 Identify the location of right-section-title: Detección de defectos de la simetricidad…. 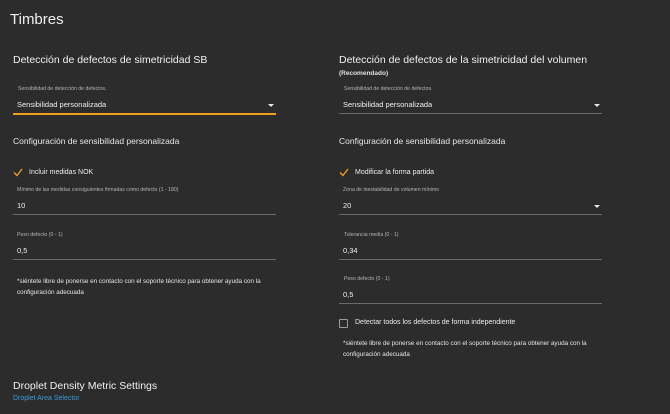
(463, 60).